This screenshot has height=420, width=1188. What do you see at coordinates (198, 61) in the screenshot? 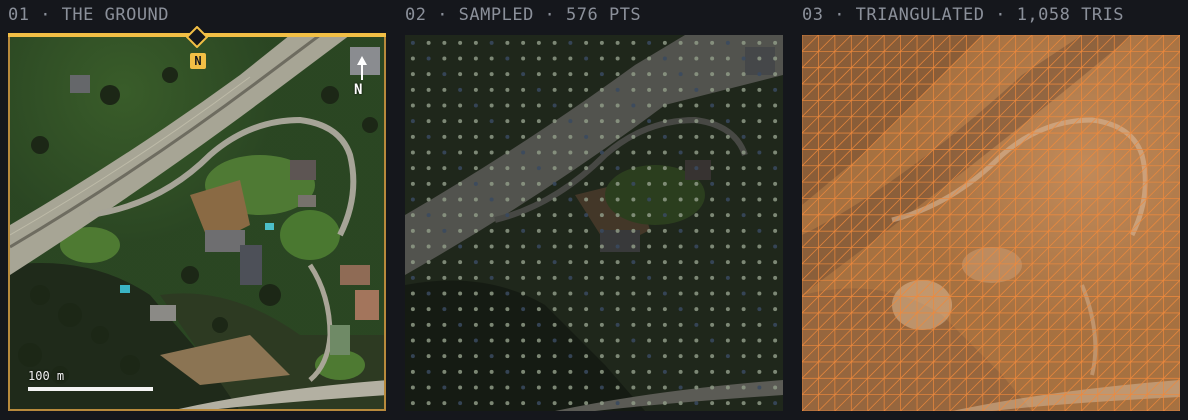
I see `north-marker-label: N` at bounding box center [198, 61].